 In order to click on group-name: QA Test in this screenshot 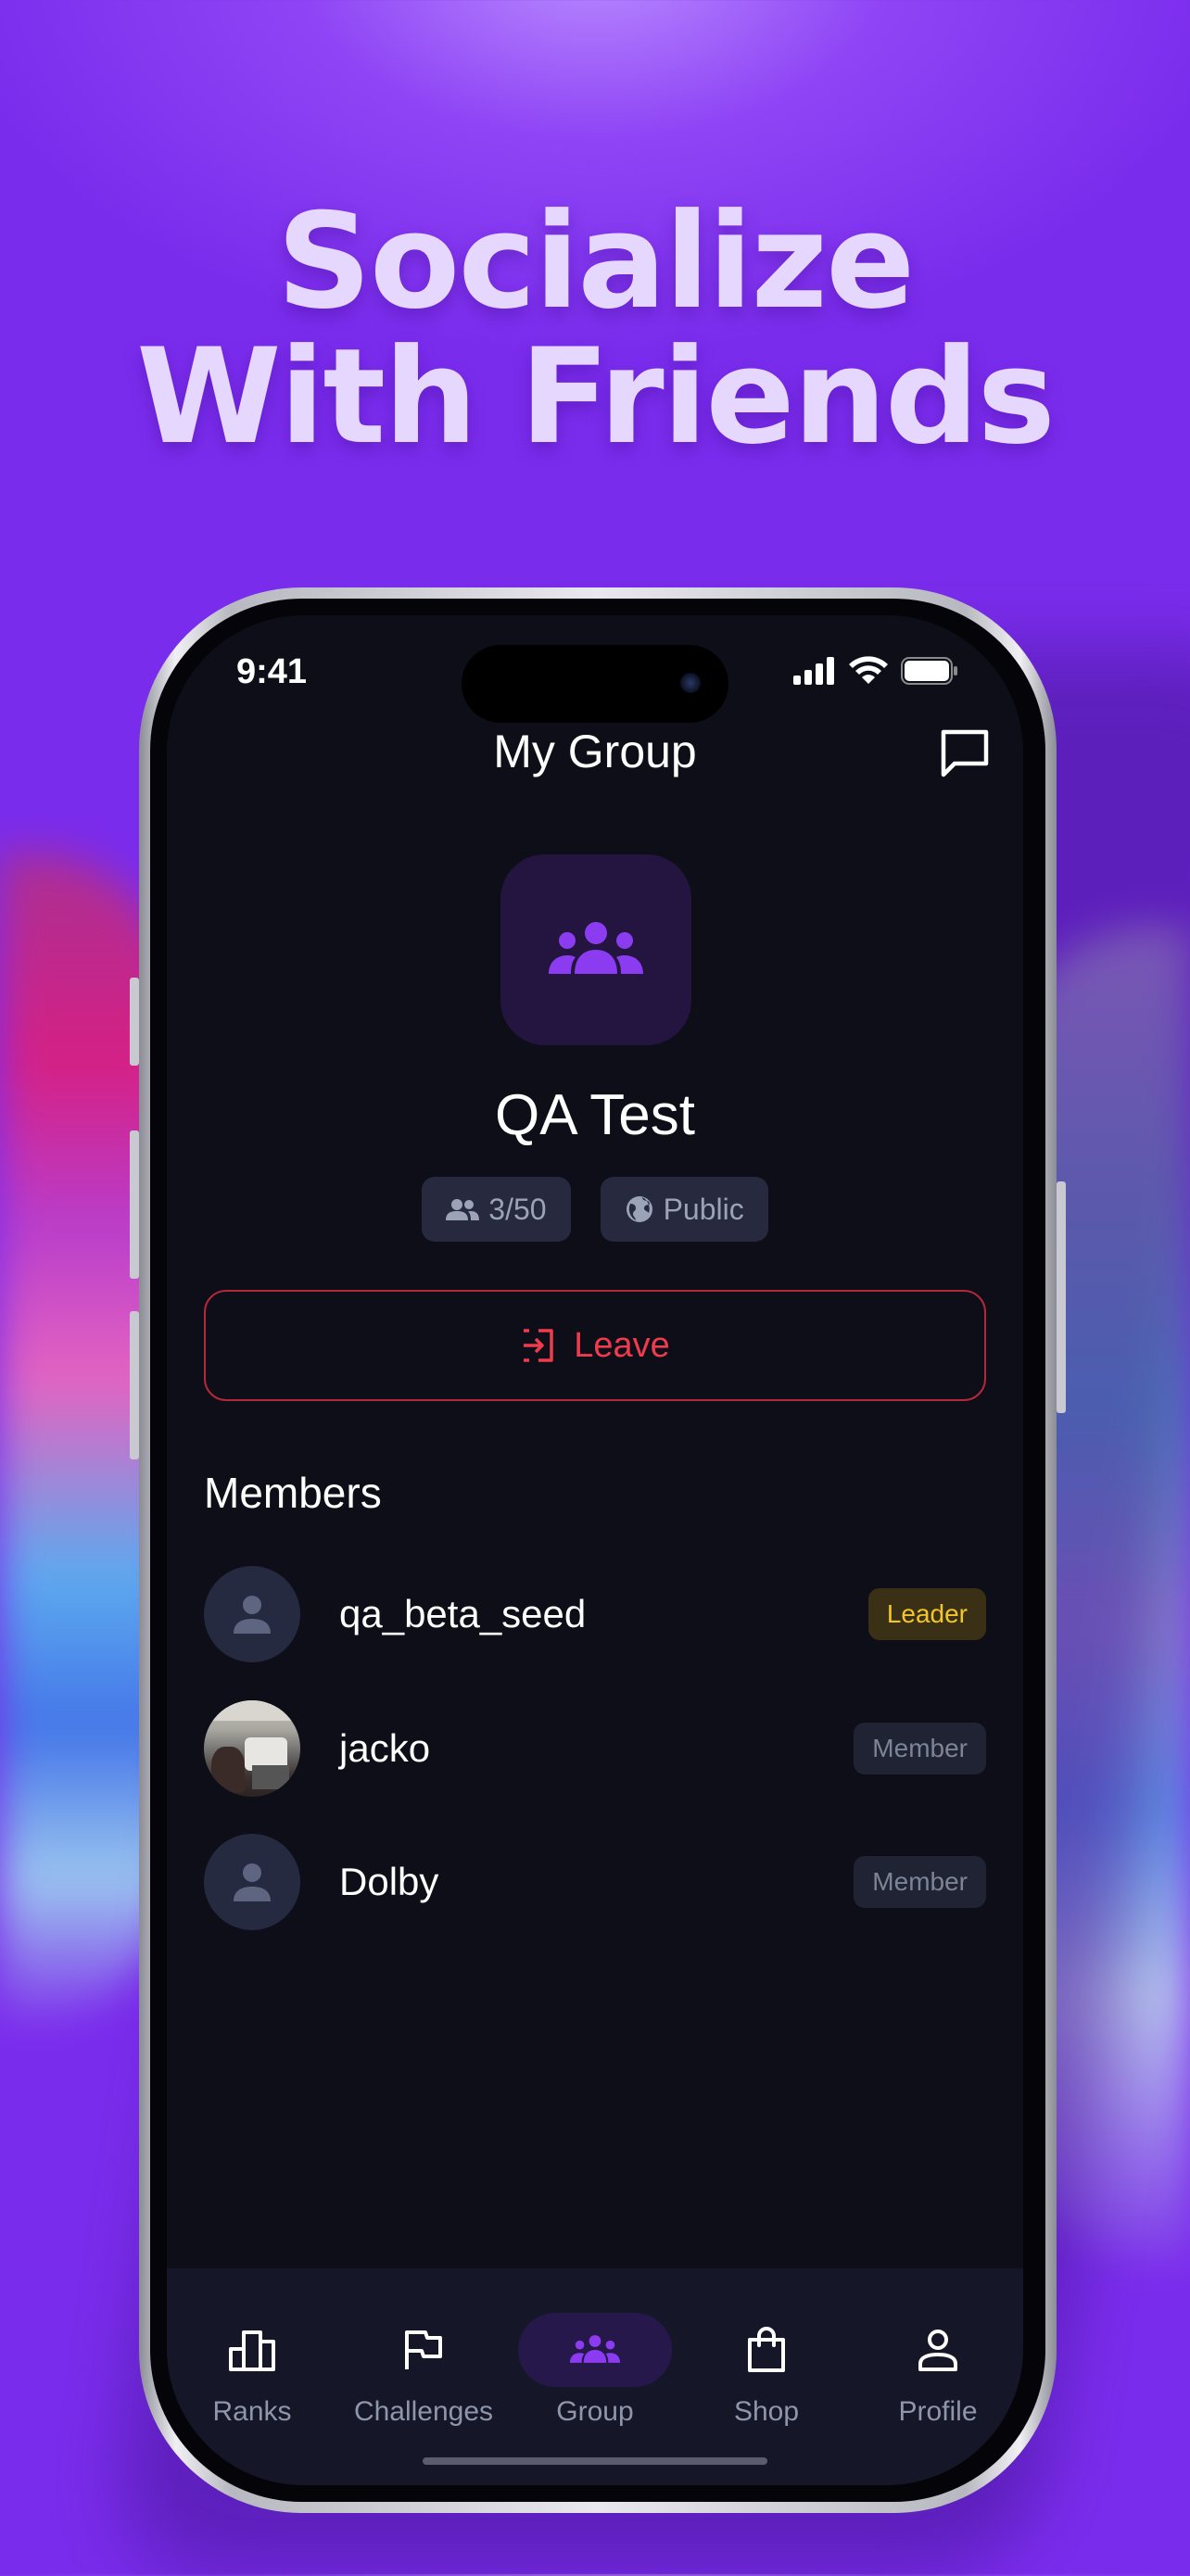, I will do `click(595, 1115)`.